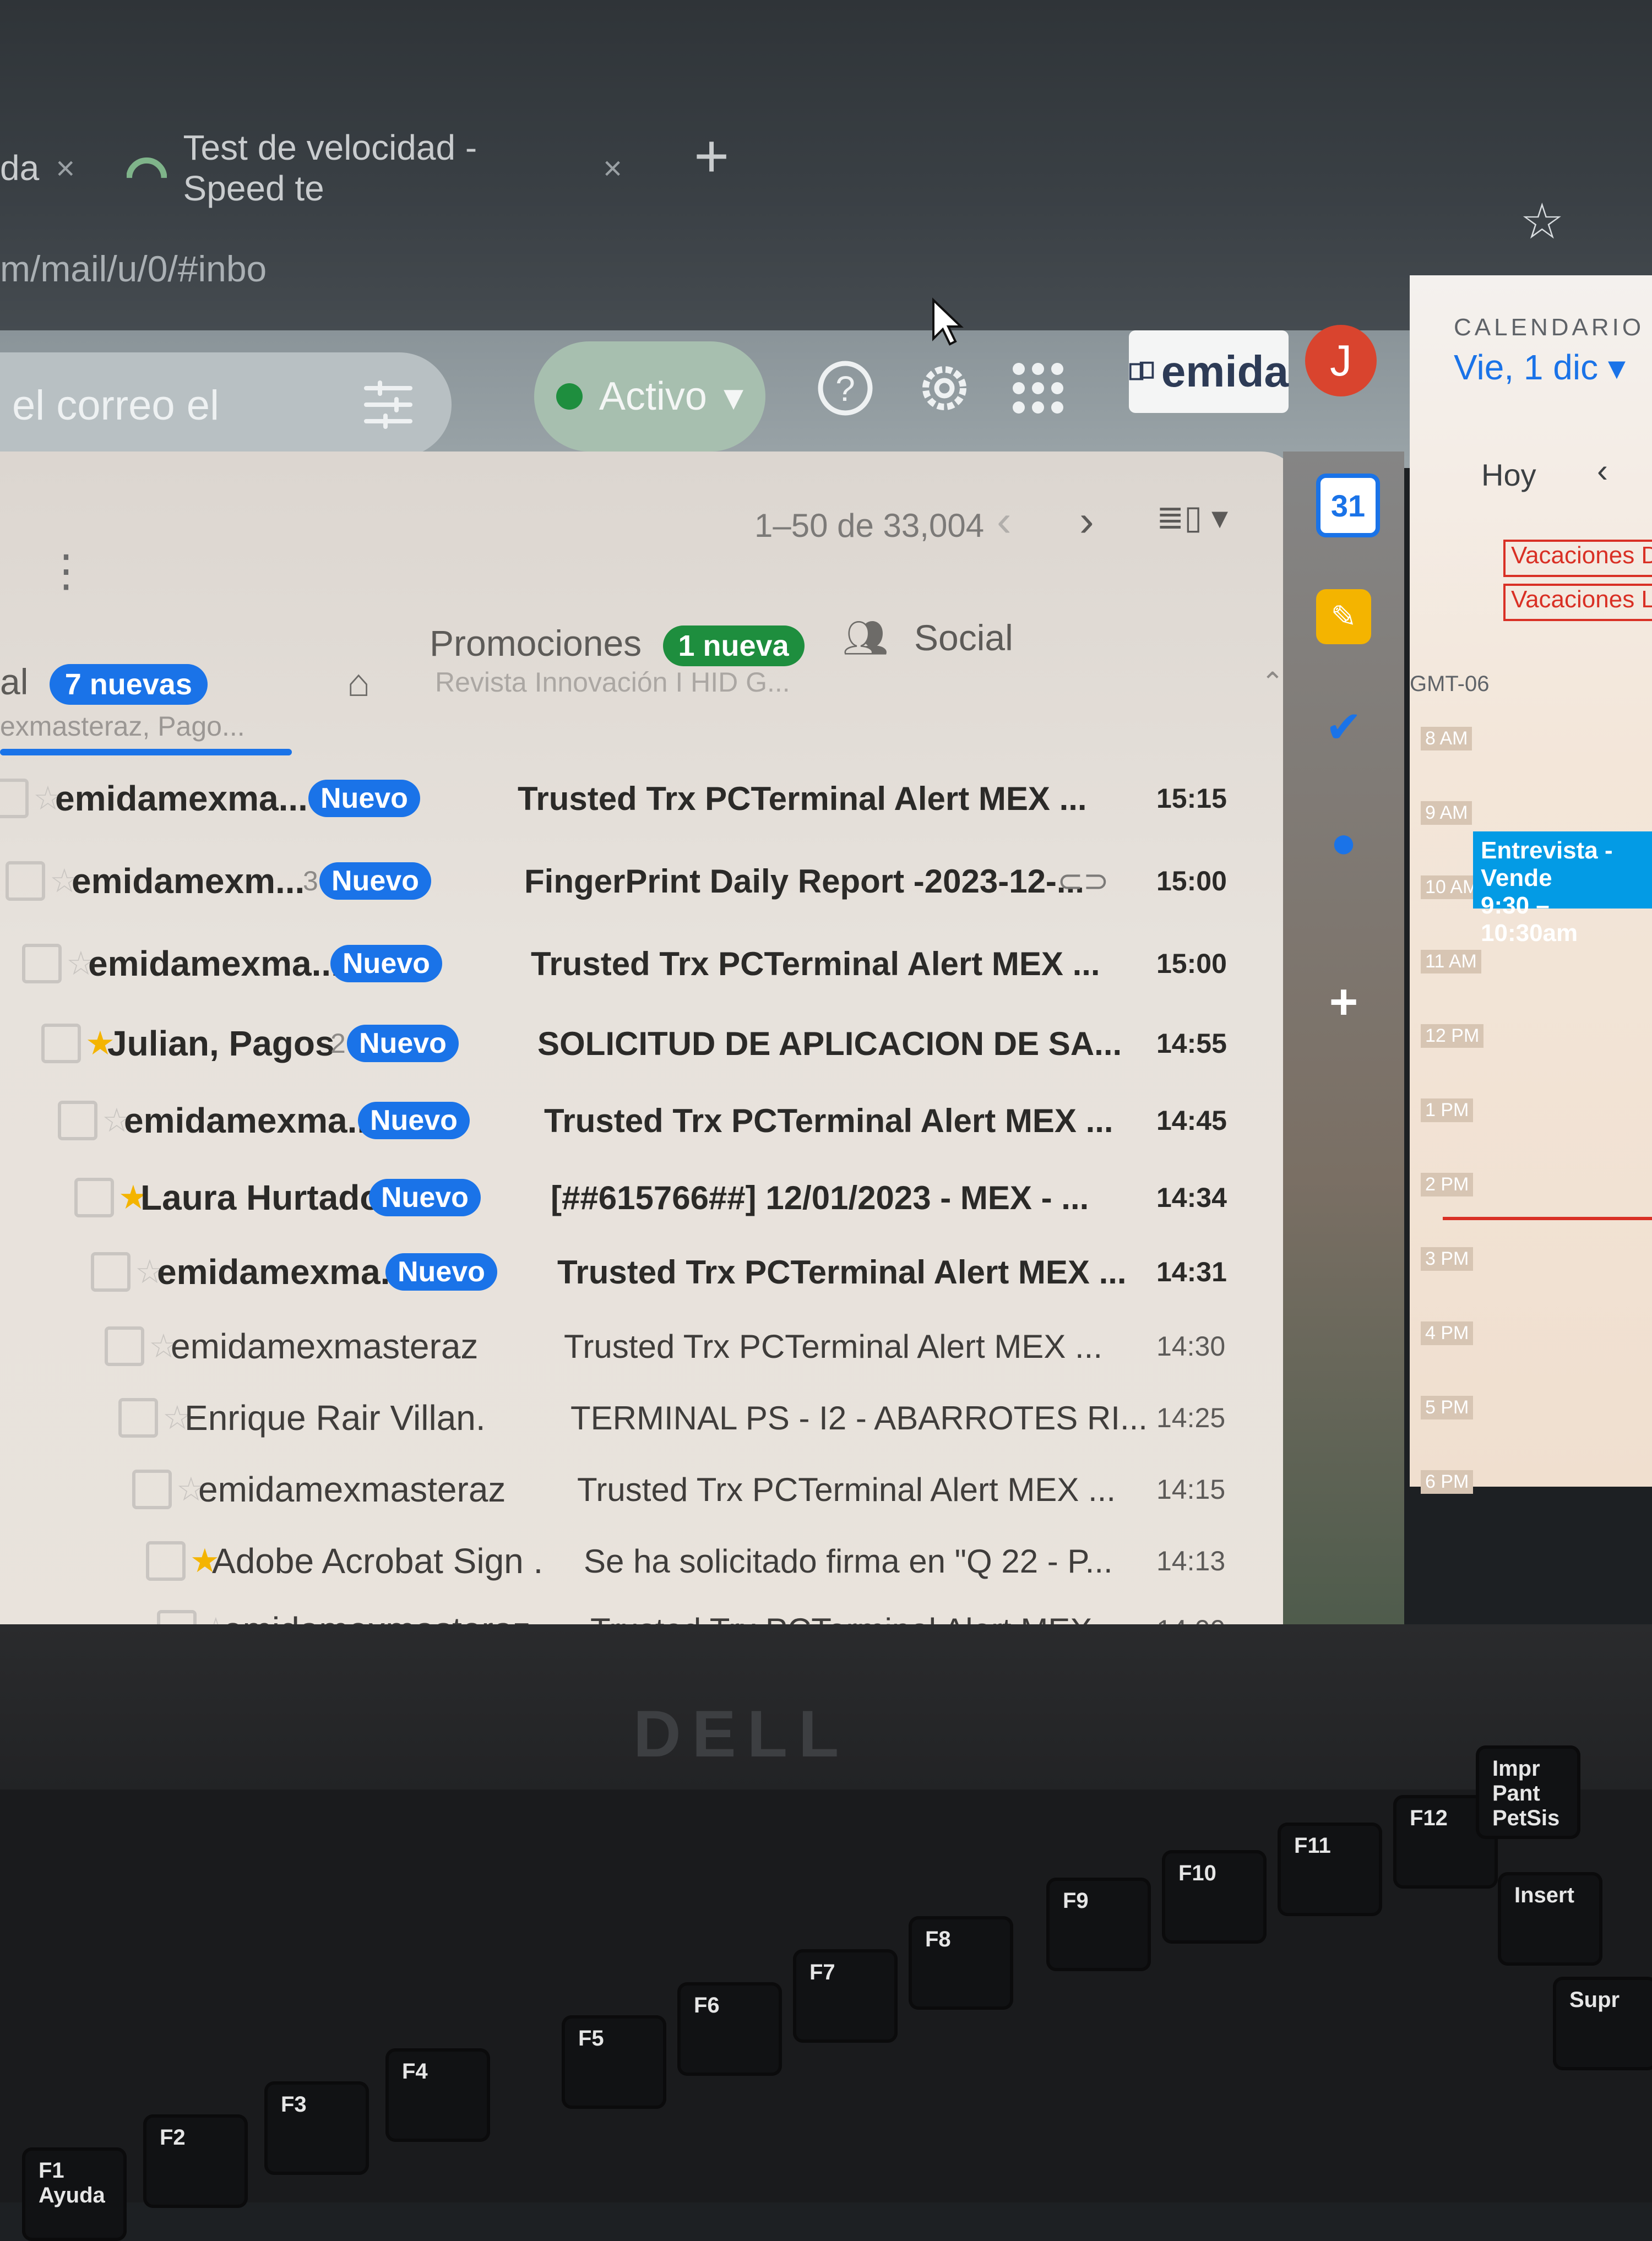 The height and width of the screenshot is (2241, 1652). What do you see at coordinates (591, 2038) in the screenshot?
I see `key-label: F5` at bounding box center [591, 2038].